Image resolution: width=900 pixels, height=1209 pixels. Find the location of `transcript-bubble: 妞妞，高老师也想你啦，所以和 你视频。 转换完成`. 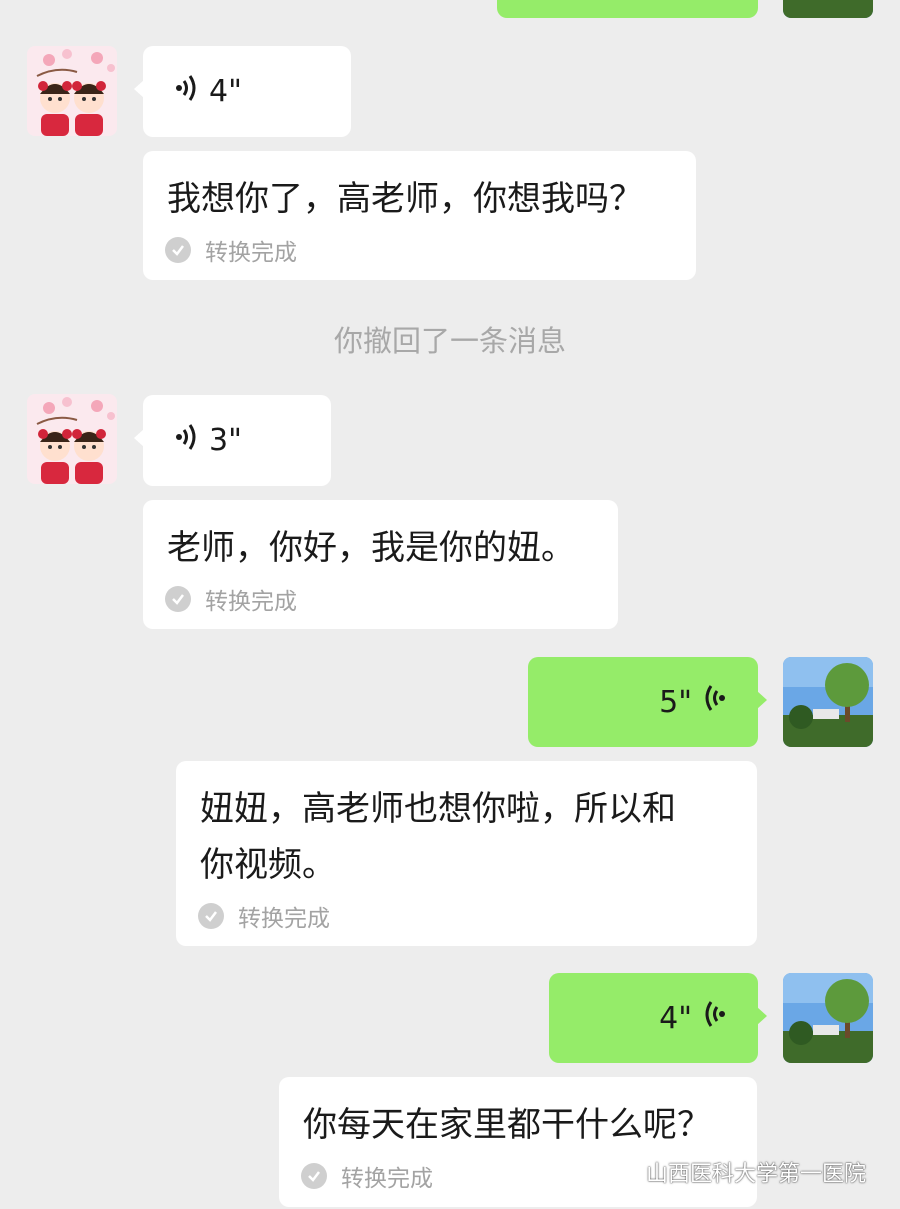

transcript-bubble: 妞妞，高老师也想你啦，所以和 你视频。 转换完成 is located at coordinates (466, 853).